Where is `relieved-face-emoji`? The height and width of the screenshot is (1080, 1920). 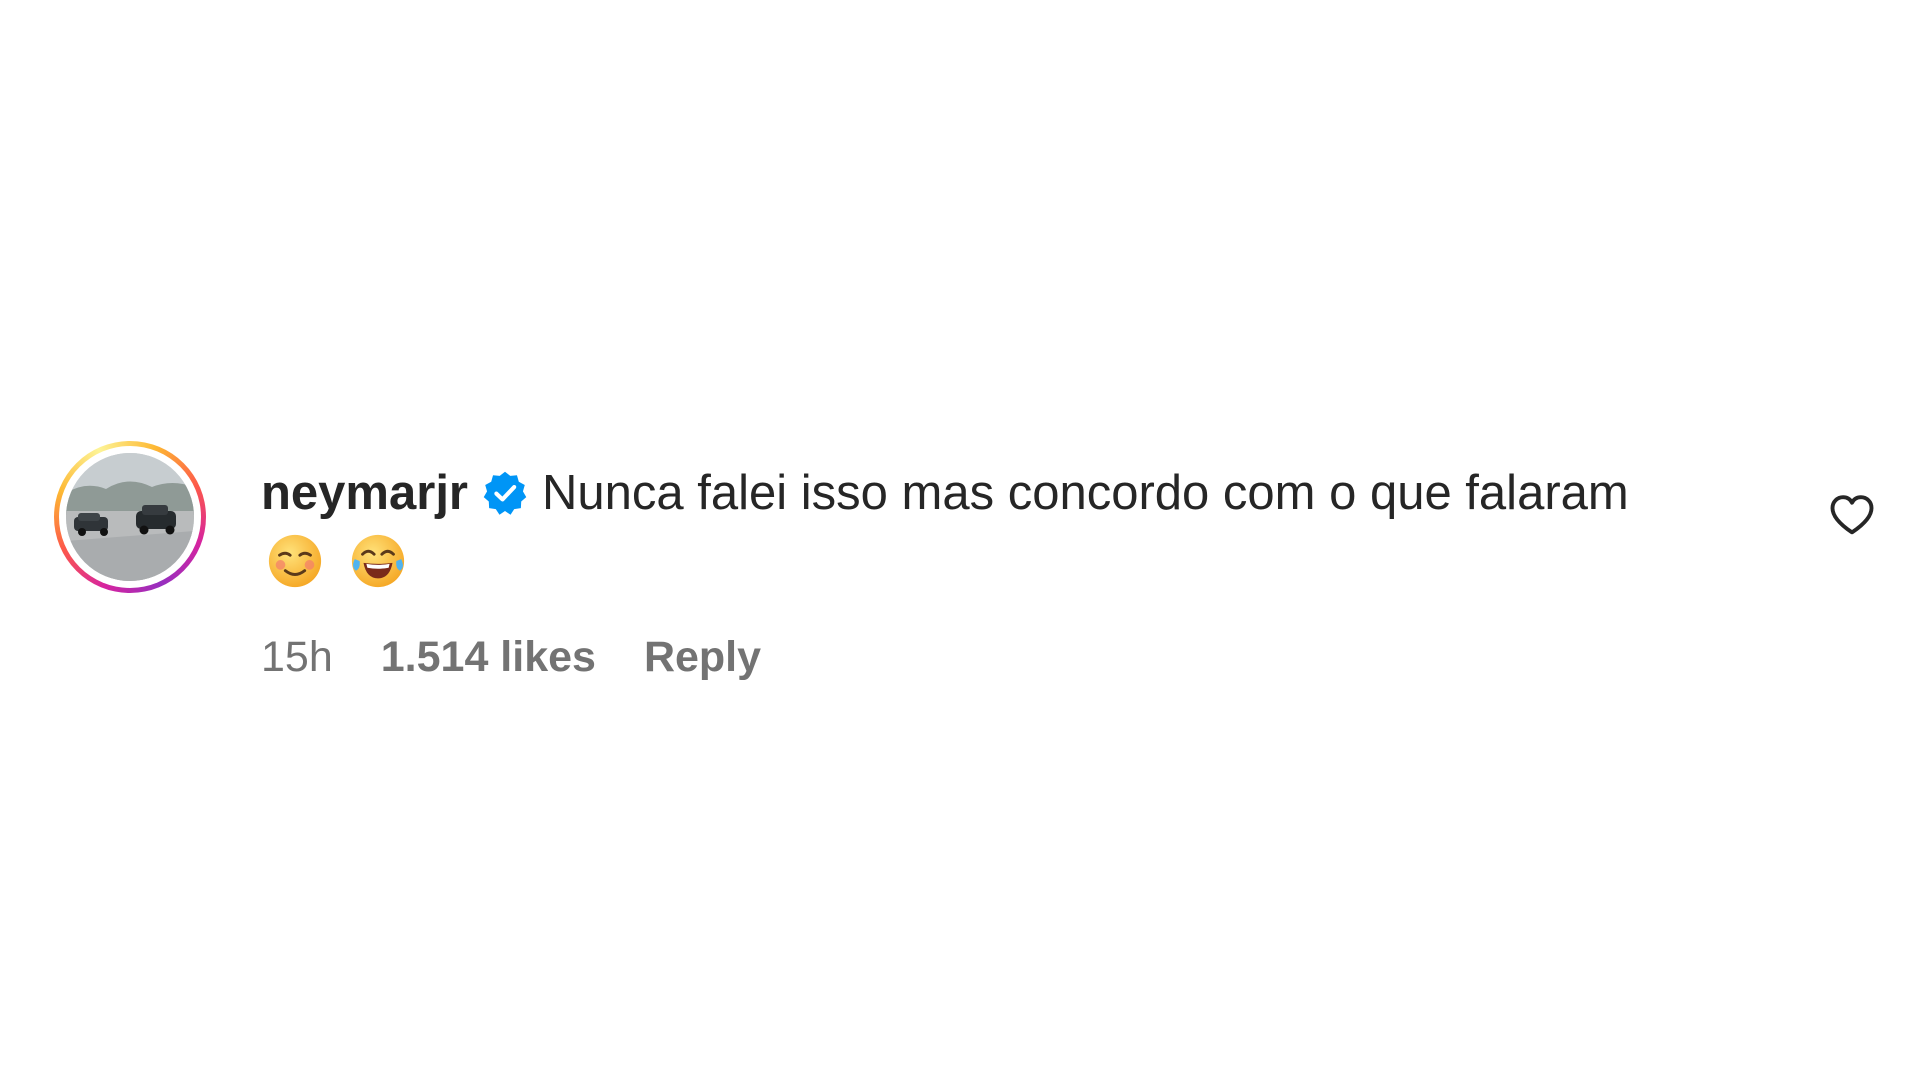 relieved-face-emoji is located at coordinates (295, 561).